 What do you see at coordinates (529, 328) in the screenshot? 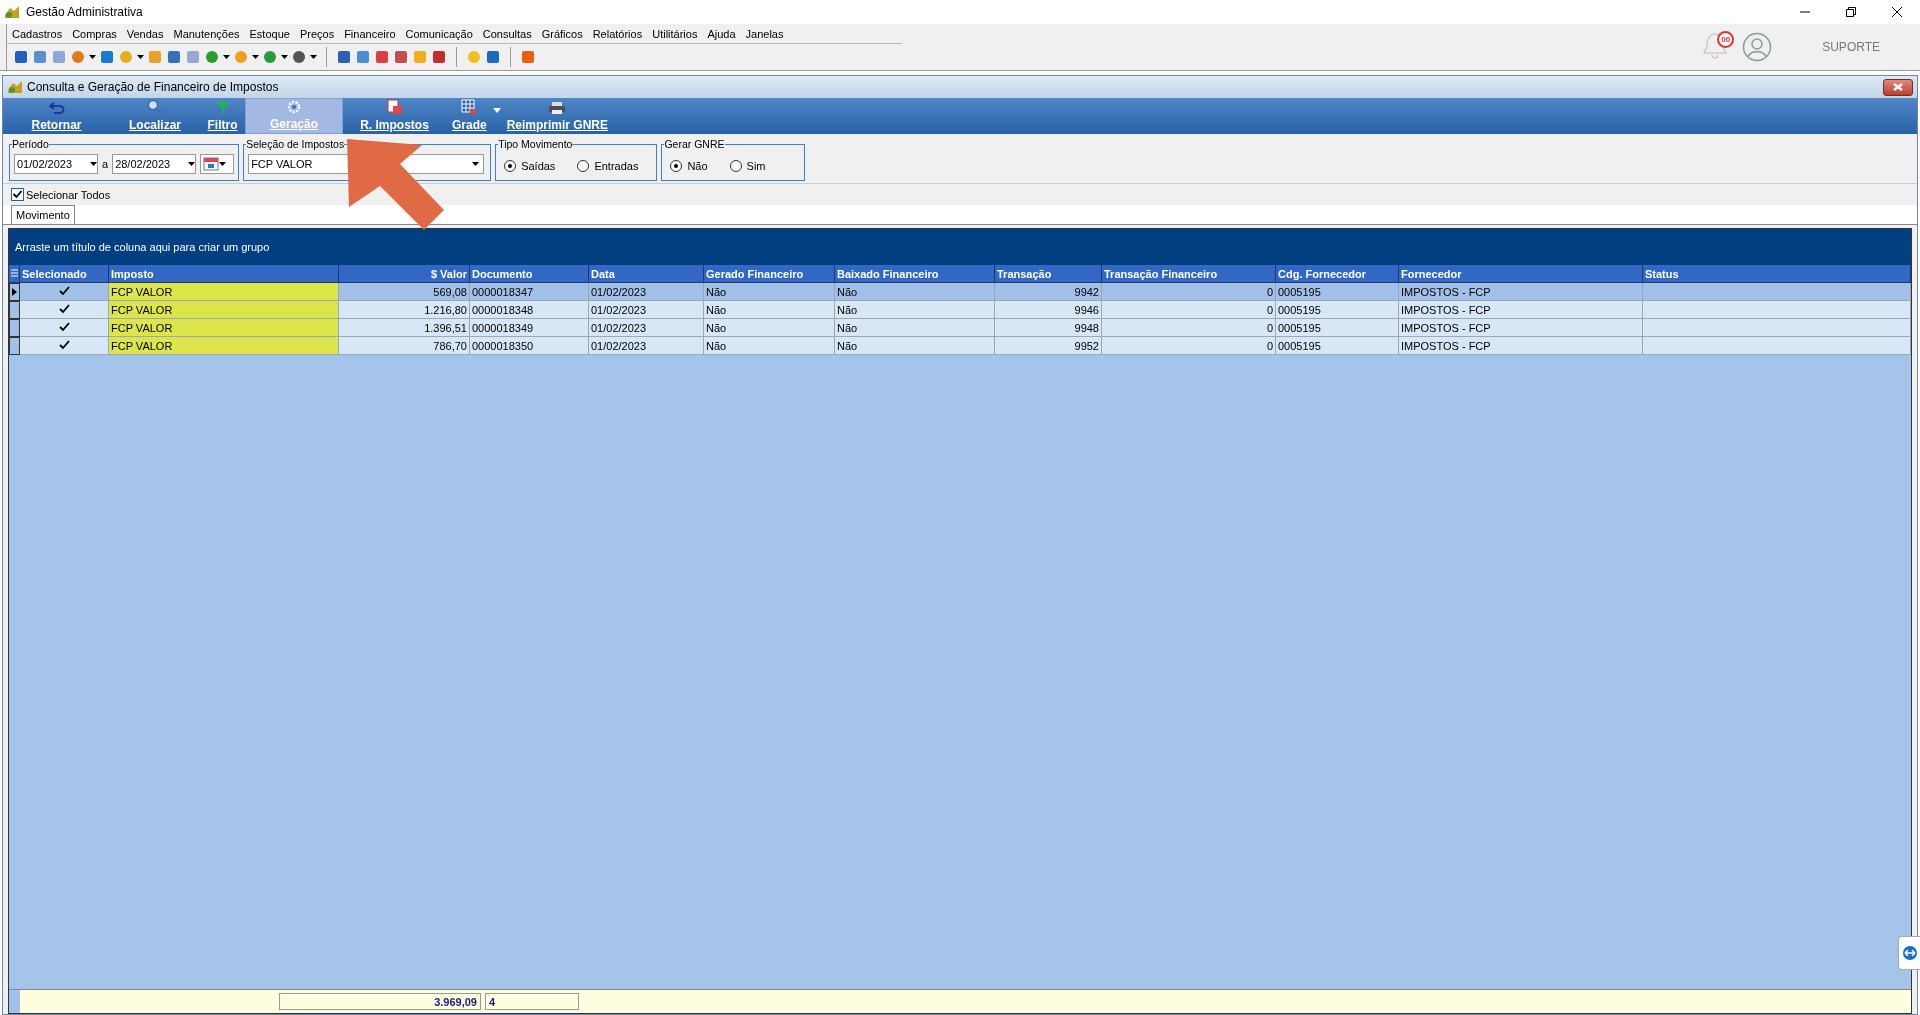
I see `table-cell: 0000018349` at bounding box center [529, 328].